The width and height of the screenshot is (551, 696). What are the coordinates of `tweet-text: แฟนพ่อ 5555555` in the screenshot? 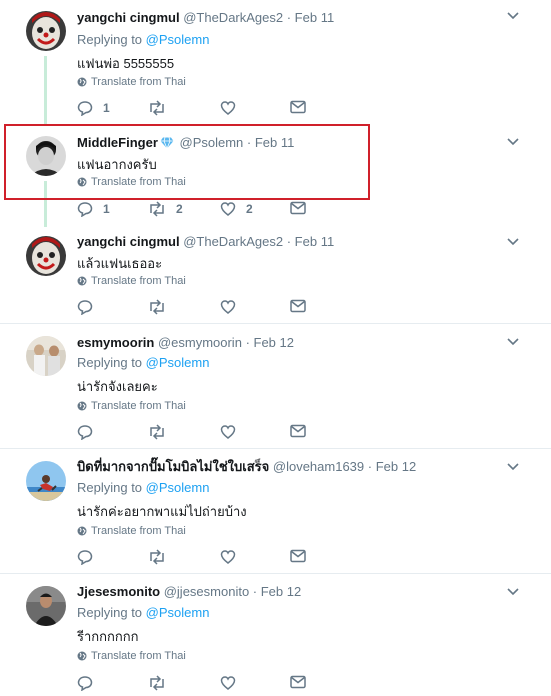 It's located at (126, 63).